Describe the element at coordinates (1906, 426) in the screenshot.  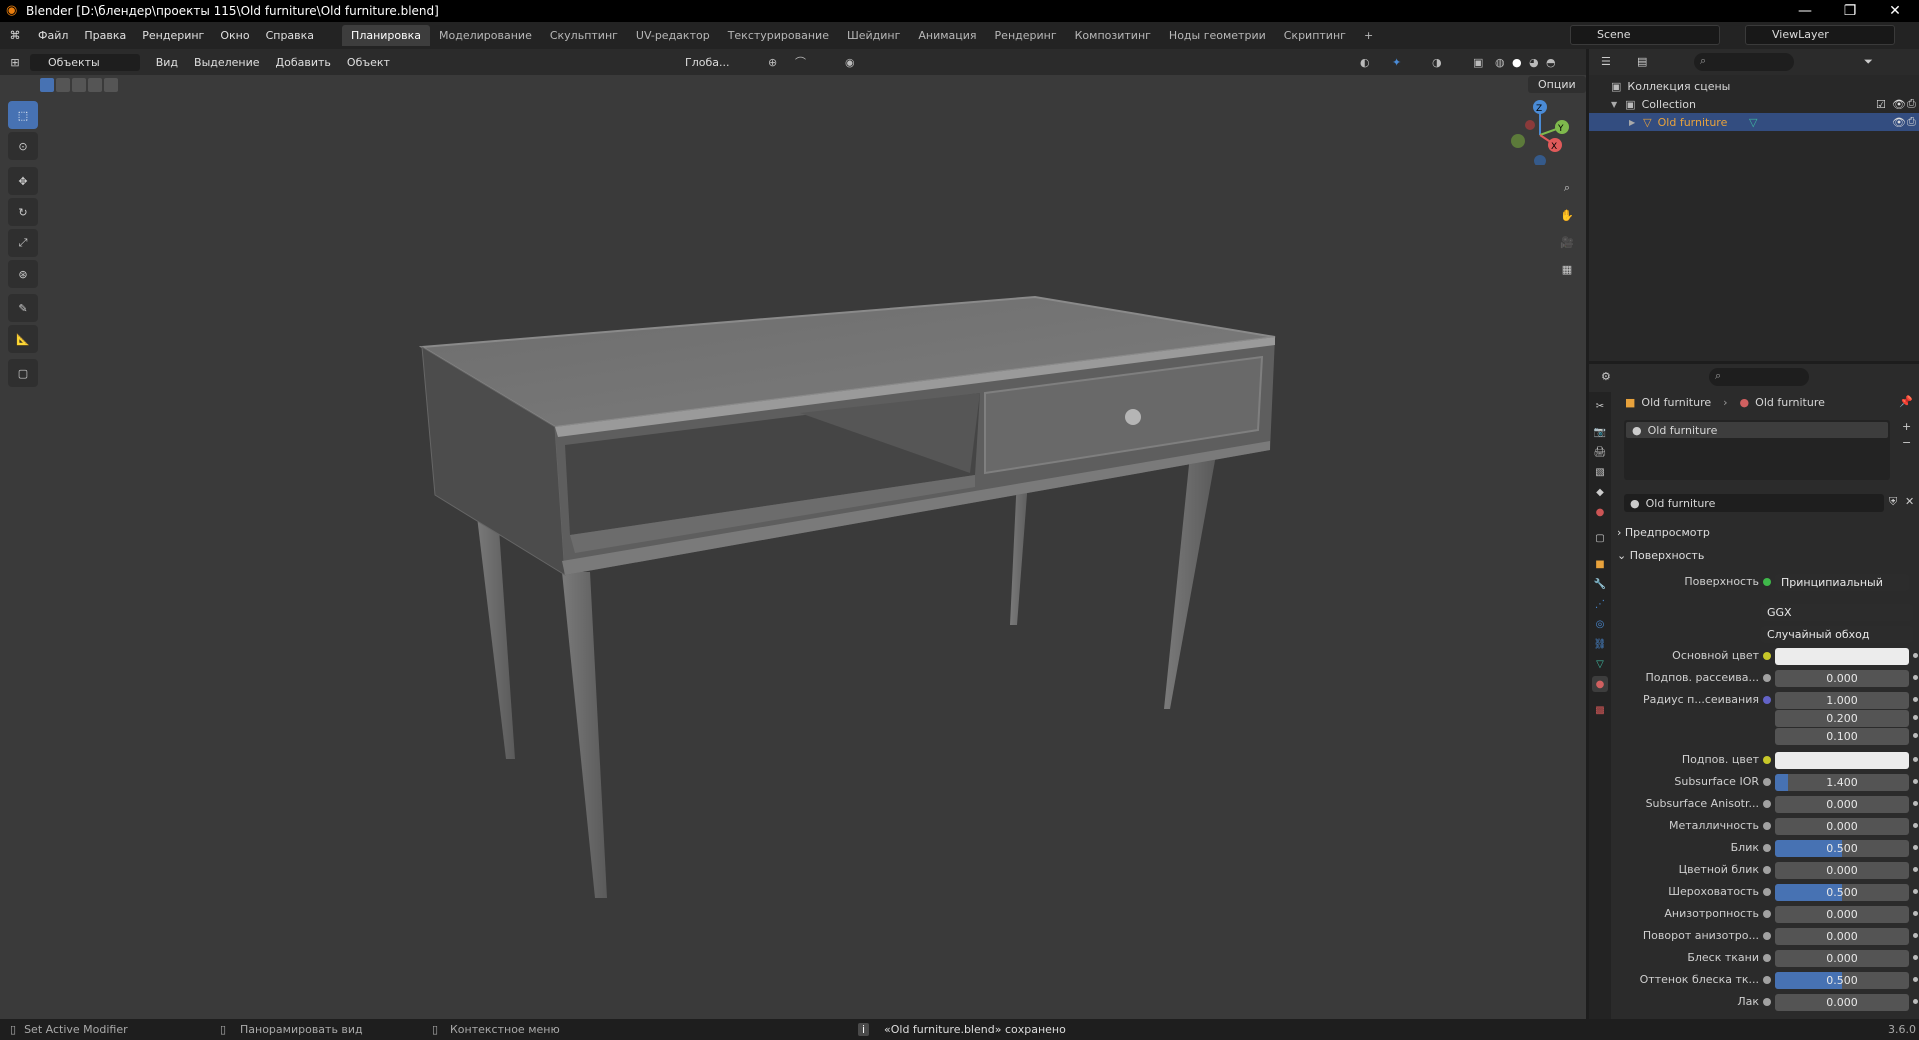
I see `add-slot-icon: +` at that location.